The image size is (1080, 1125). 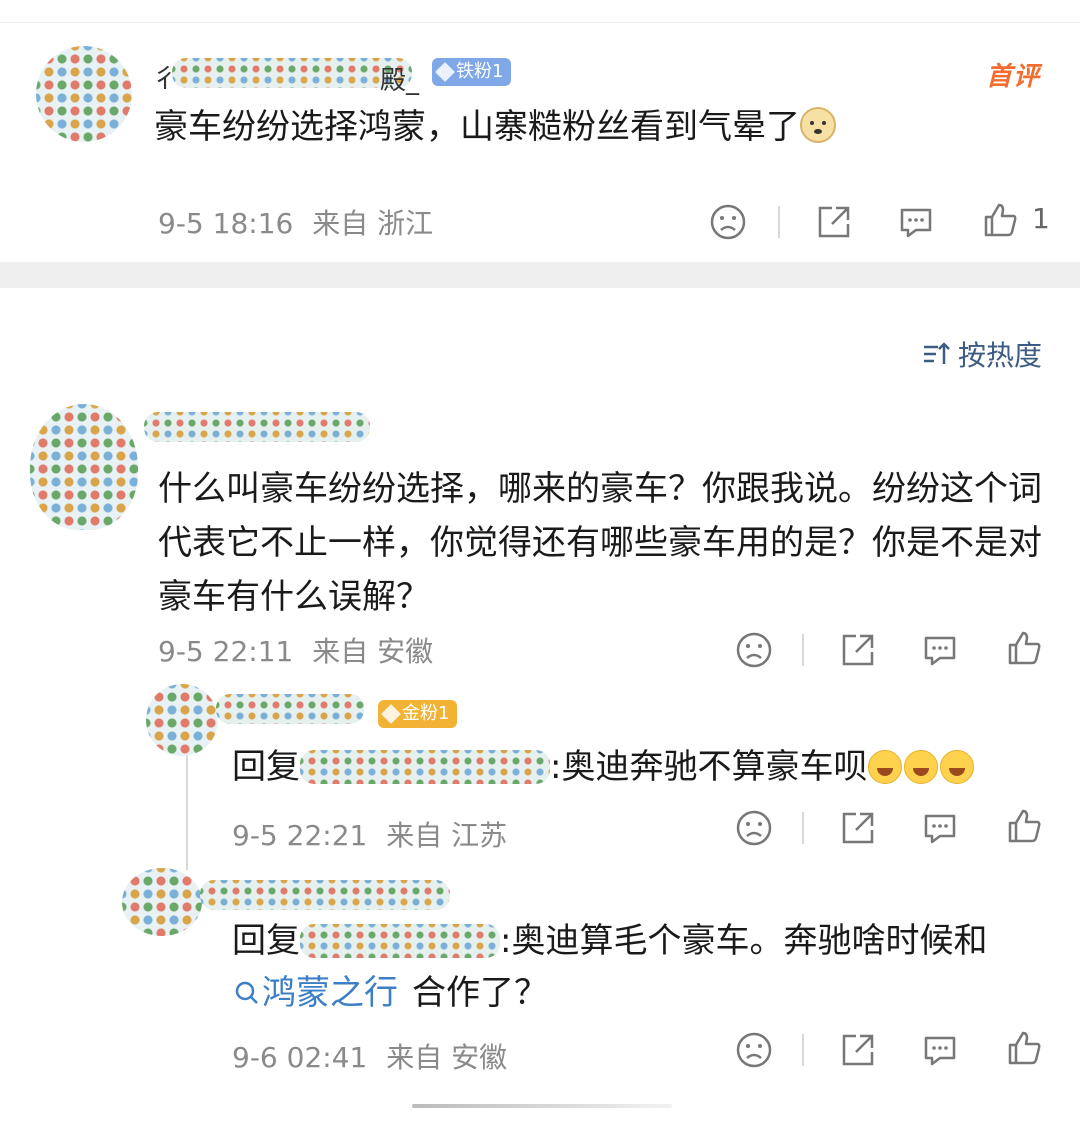 What do you see at coordinates (542, 1106) in the screenshot?
I see `watermark-strip` at bounding box center [542, 1106].